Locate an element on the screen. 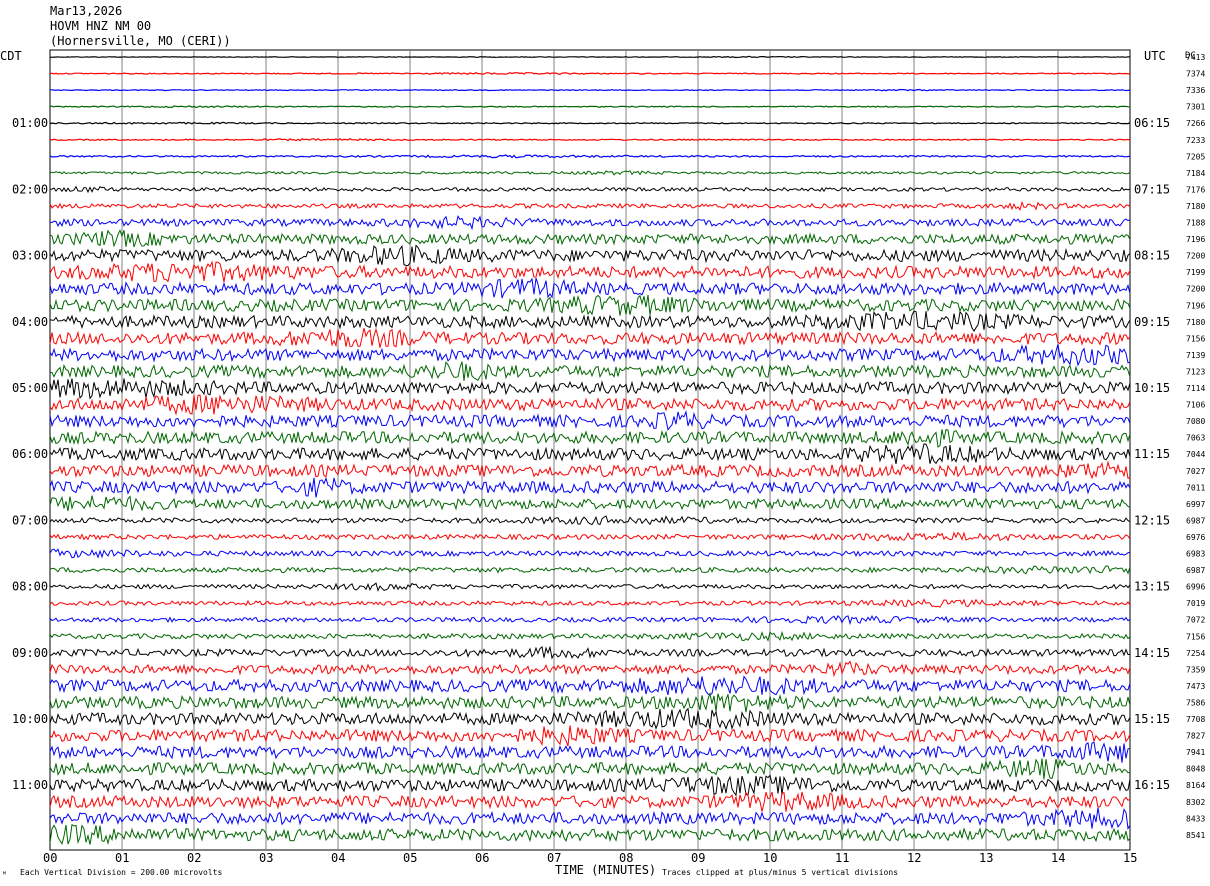 This screenshot has height=886, width=1210. utc-hour-label: 10:15 is located at coordinates (1152, 388).